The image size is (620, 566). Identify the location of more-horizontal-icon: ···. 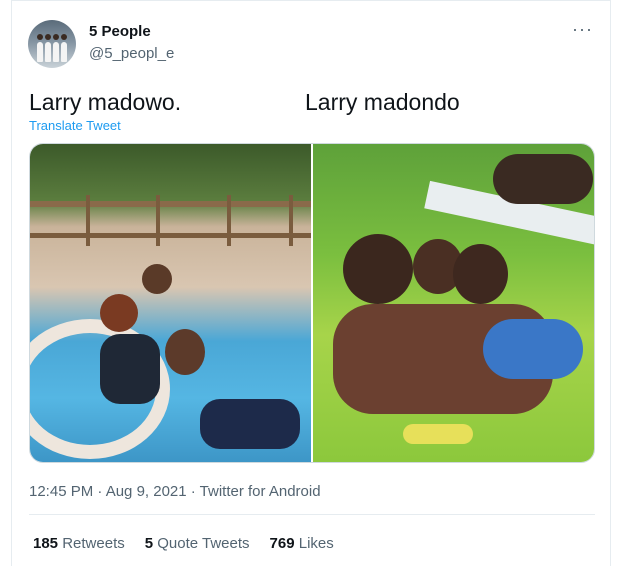
(582, 29).